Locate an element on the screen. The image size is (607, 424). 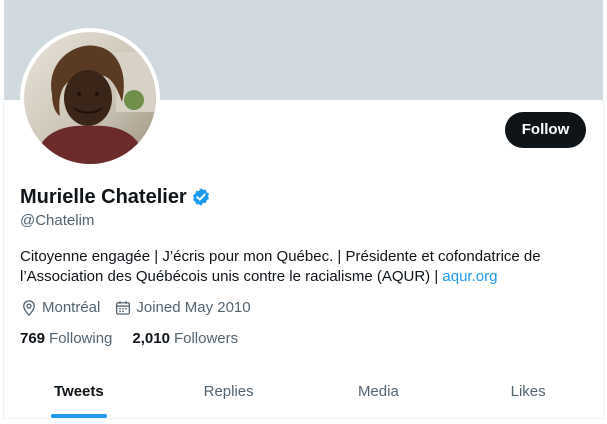
location-item: Montréal is located at coordinates (60, 308).